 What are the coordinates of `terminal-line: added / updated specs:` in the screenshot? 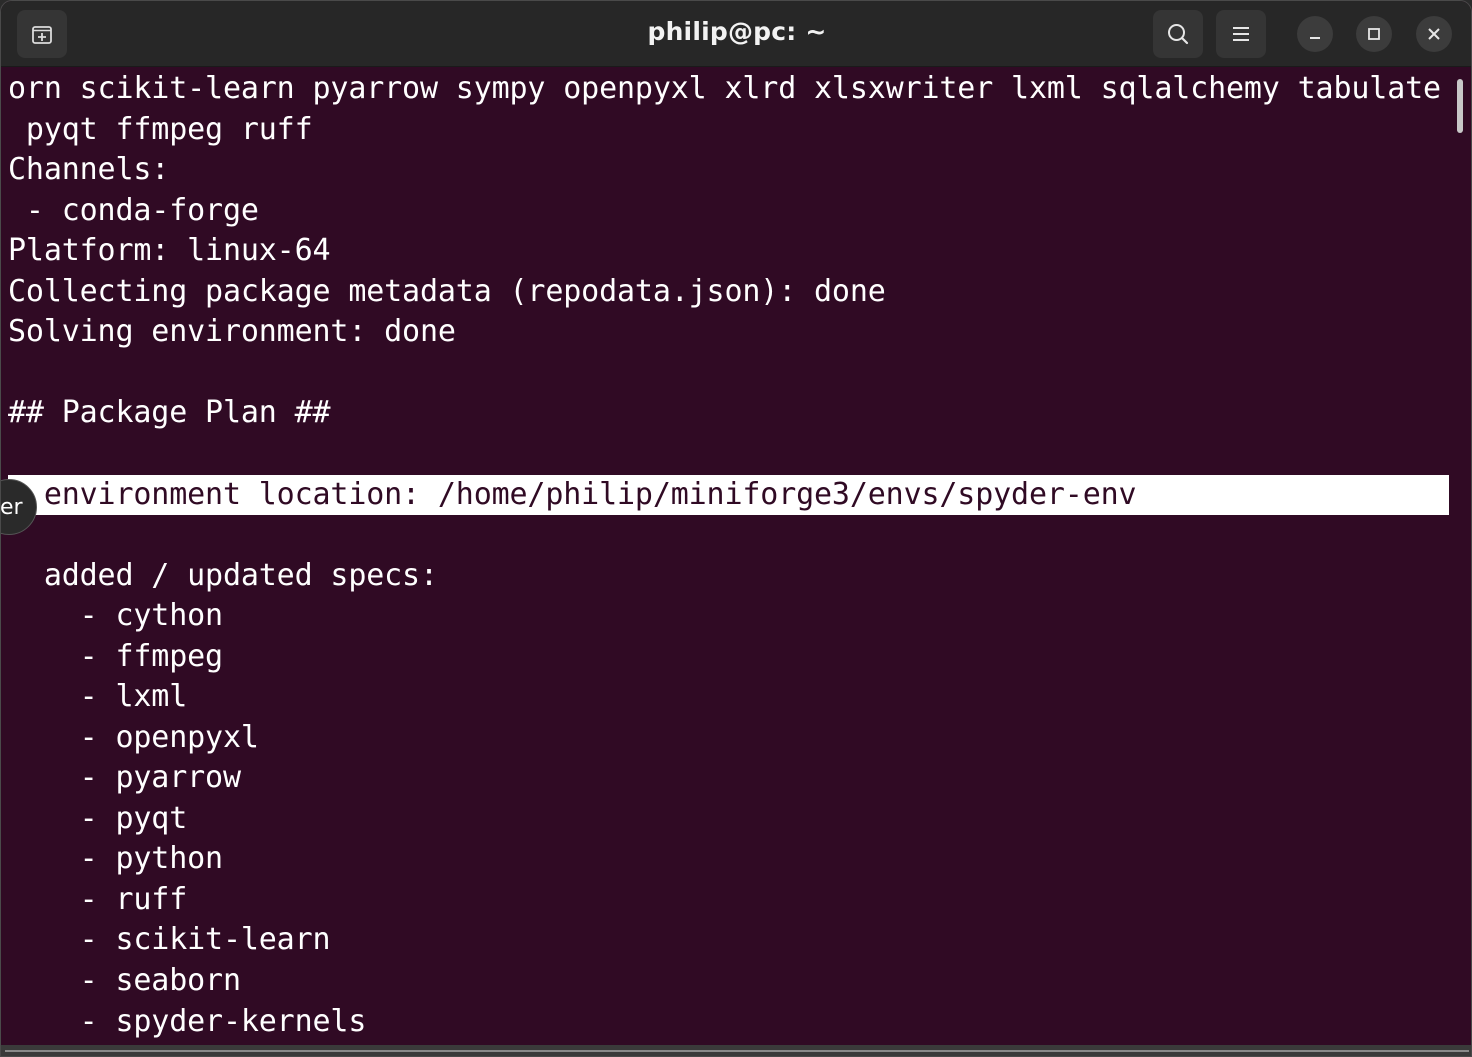 It's located at (223, 575).